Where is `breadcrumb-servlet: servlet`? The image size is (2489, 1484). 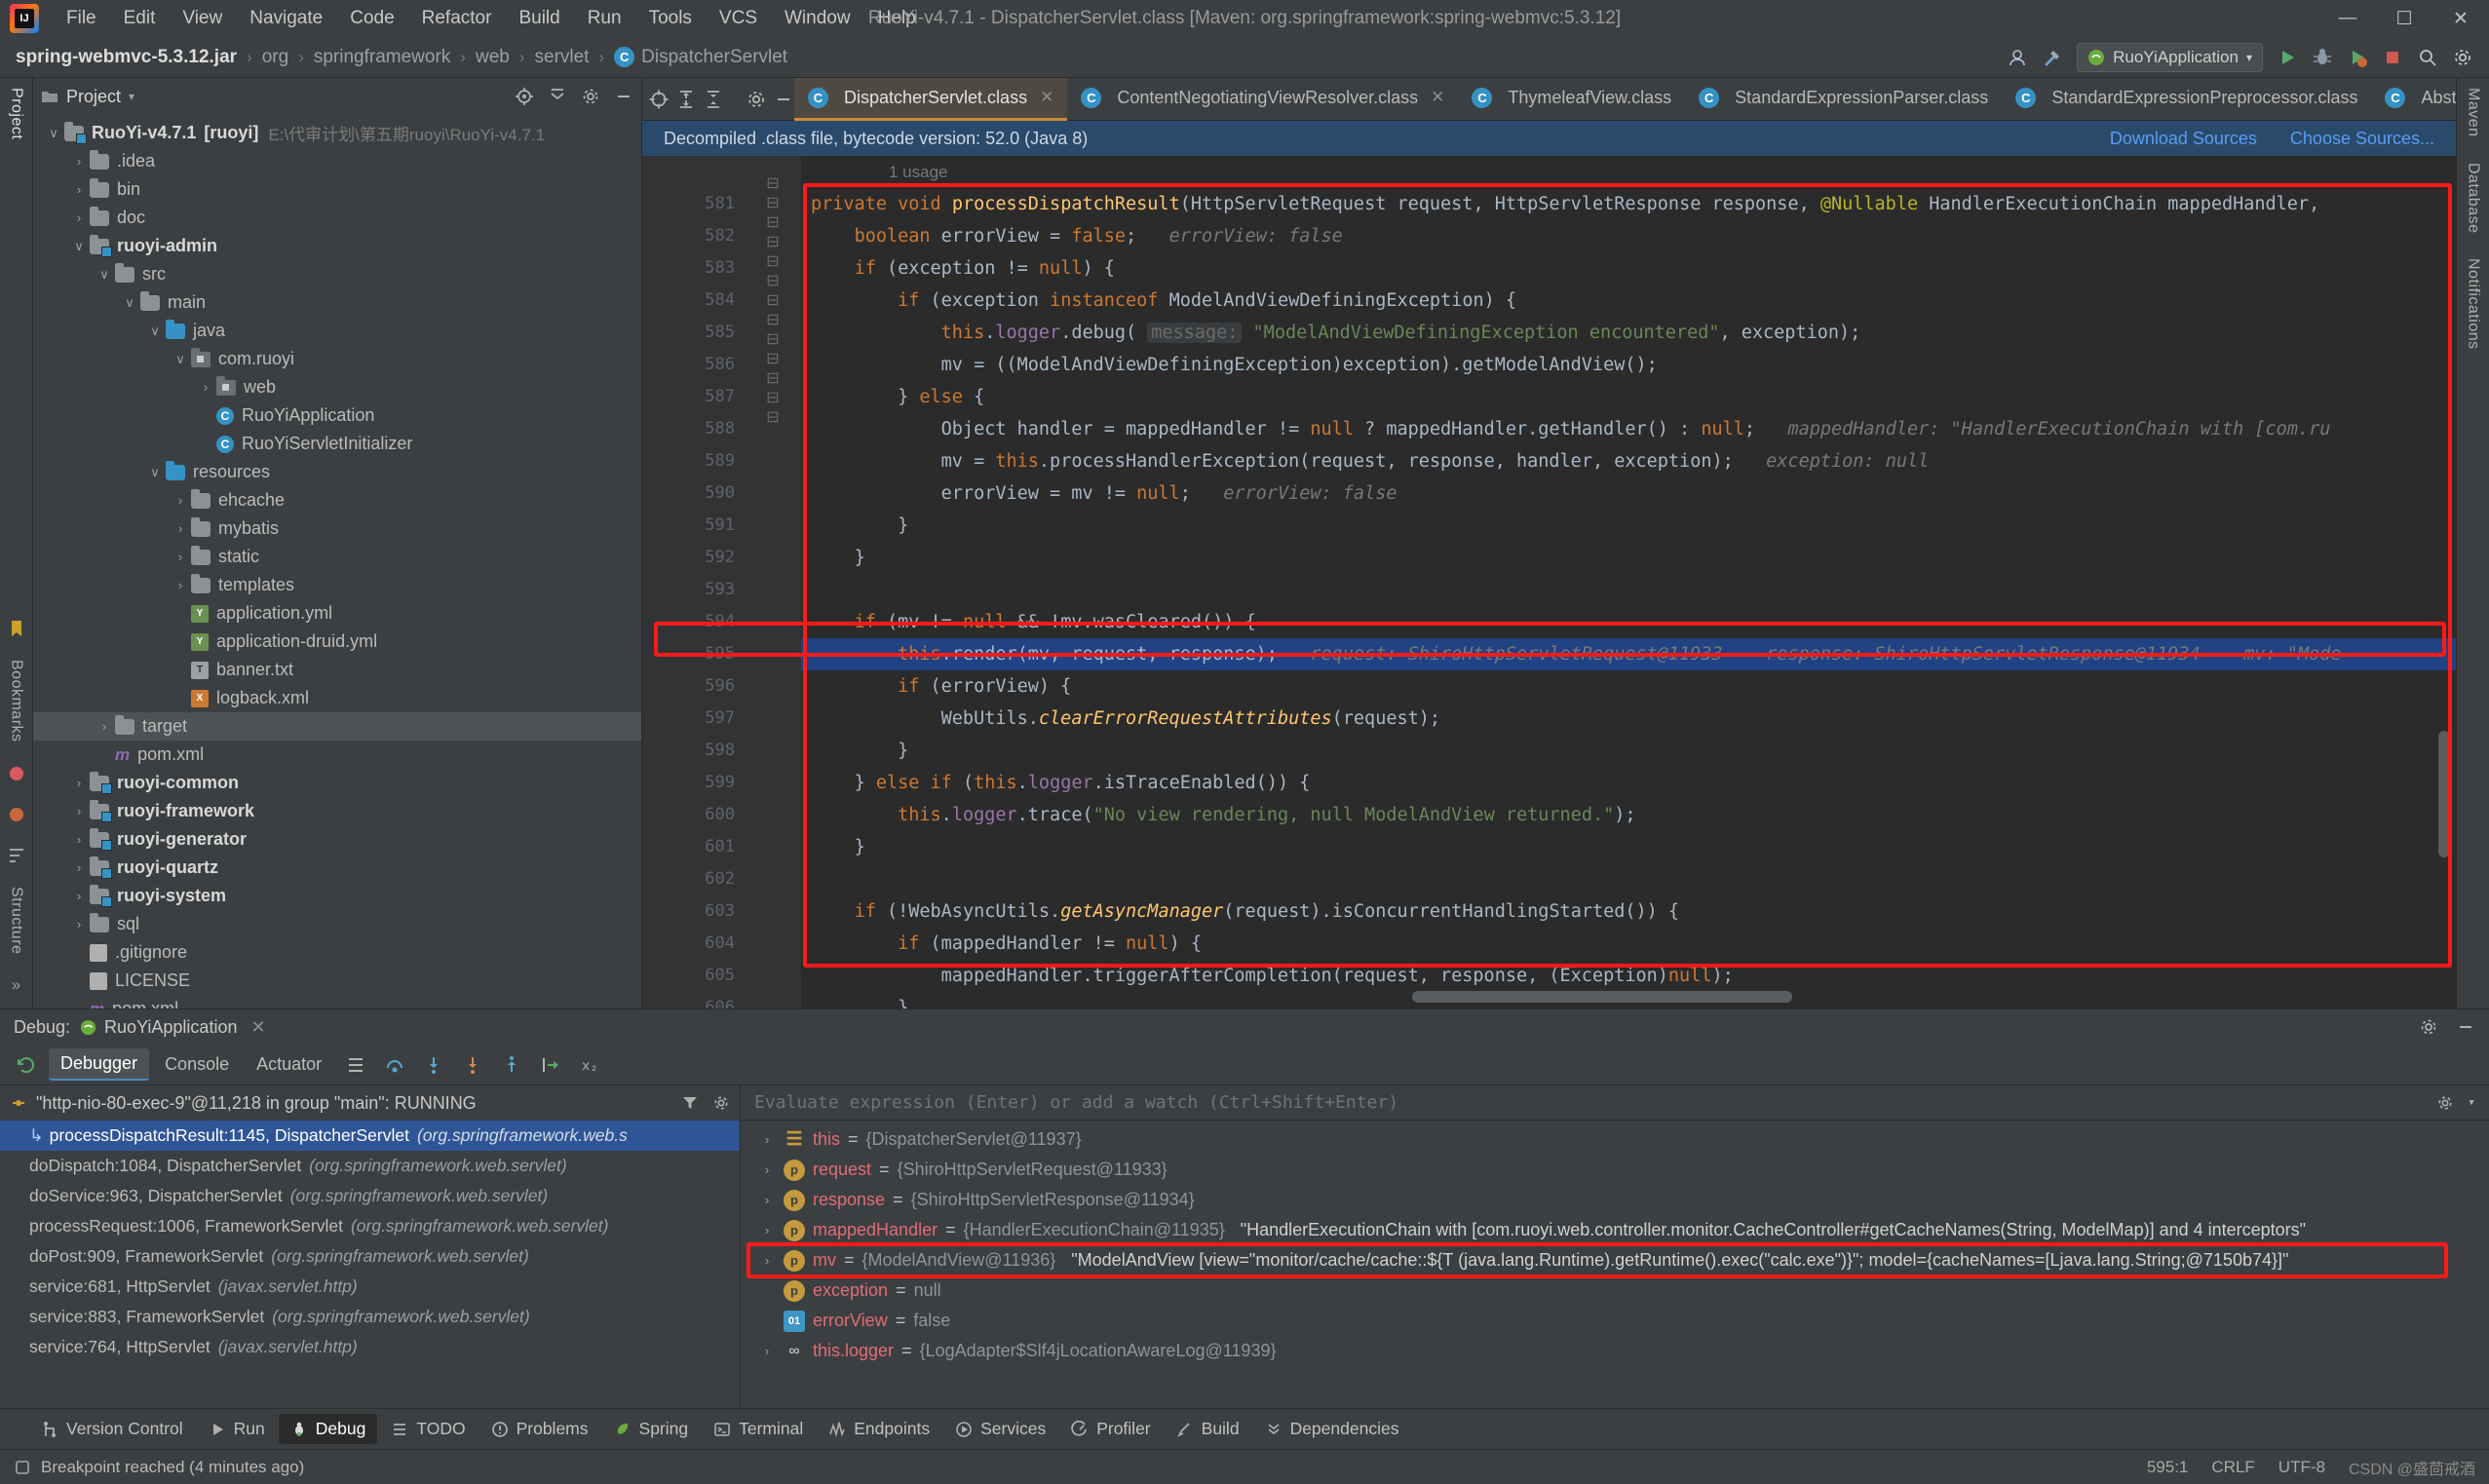
breadcrumb-servlet: servlet is located at coordinates (563, 57).